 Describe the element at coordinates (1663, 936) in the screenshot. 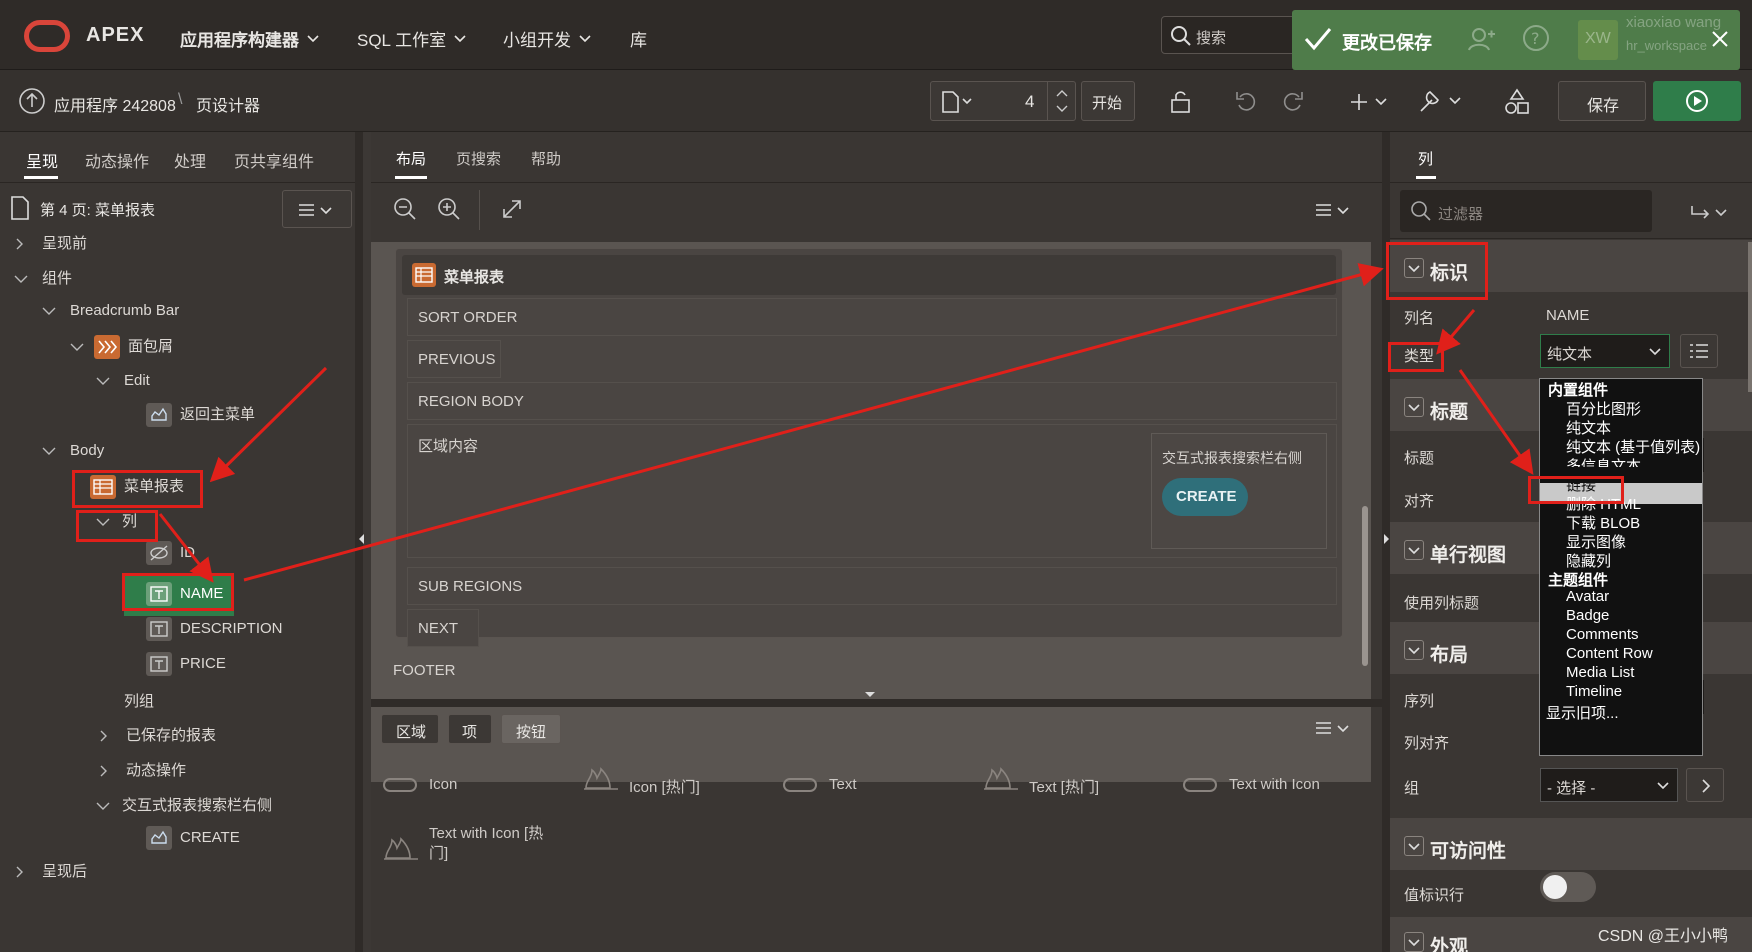

I see `watermark: CSDN @王小小鸭` at that location.